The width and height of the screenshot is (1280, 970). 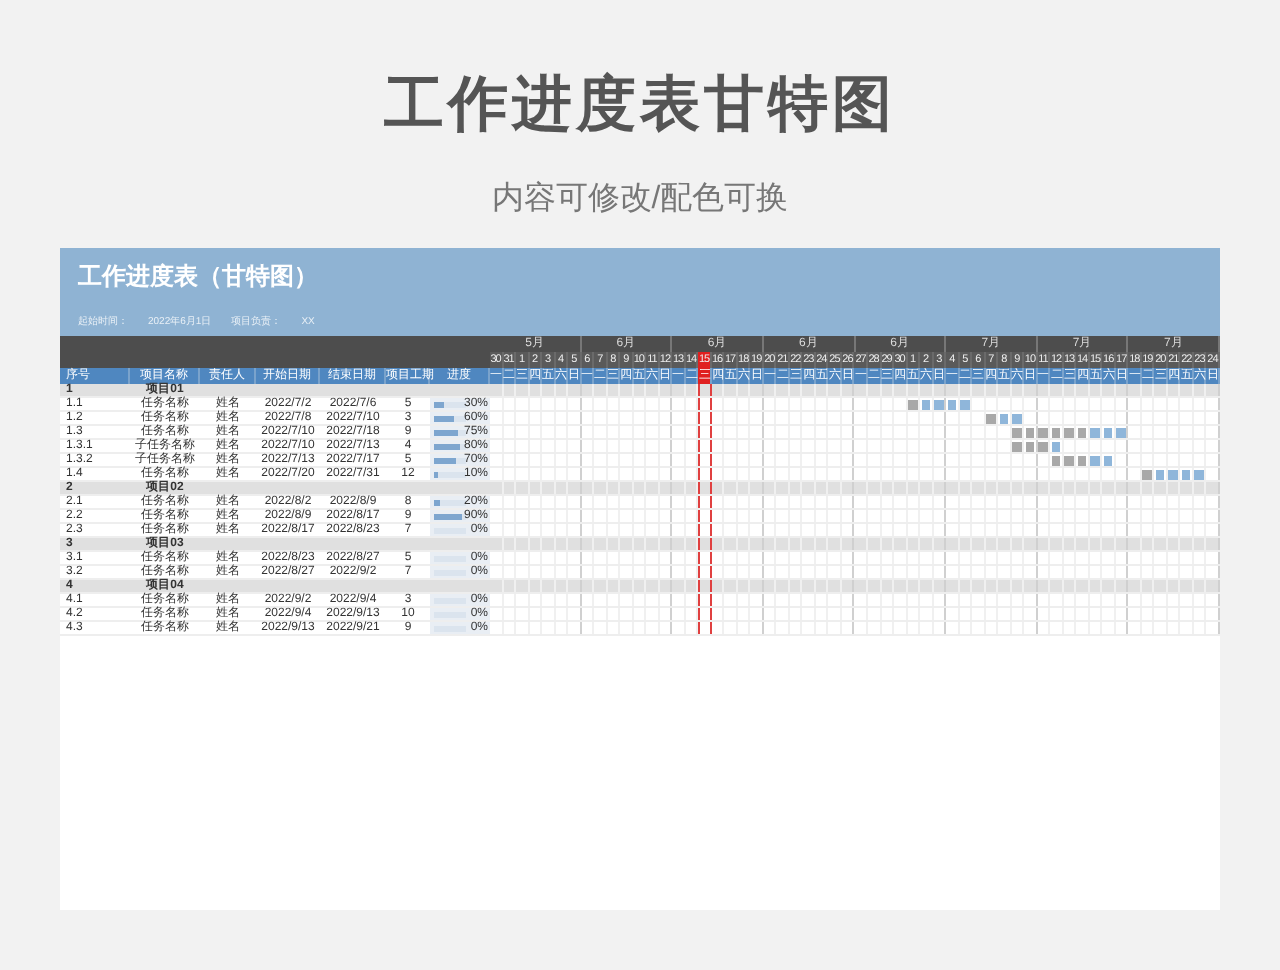 What do you see at coordinates (640, 106) in the screenshot?
I see `page-title: 工作进度表甘特图` at bounding box center [640, 106].